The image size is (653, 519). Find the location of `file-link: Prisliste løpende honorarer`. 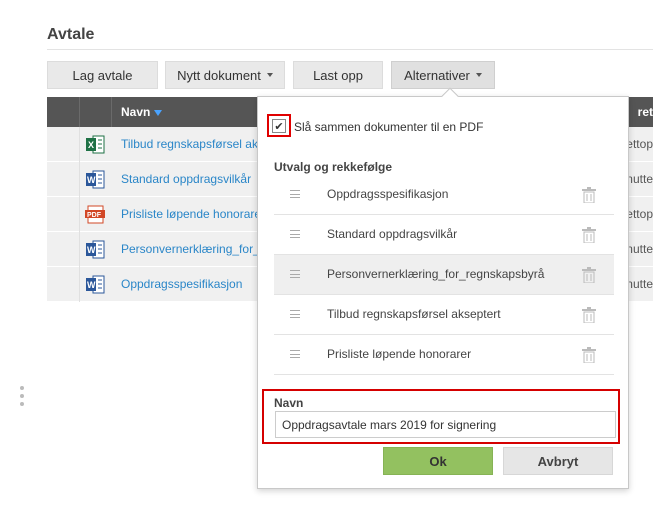

file-link: Prisliste løpende honorarer is located at coordinates (193, 214).